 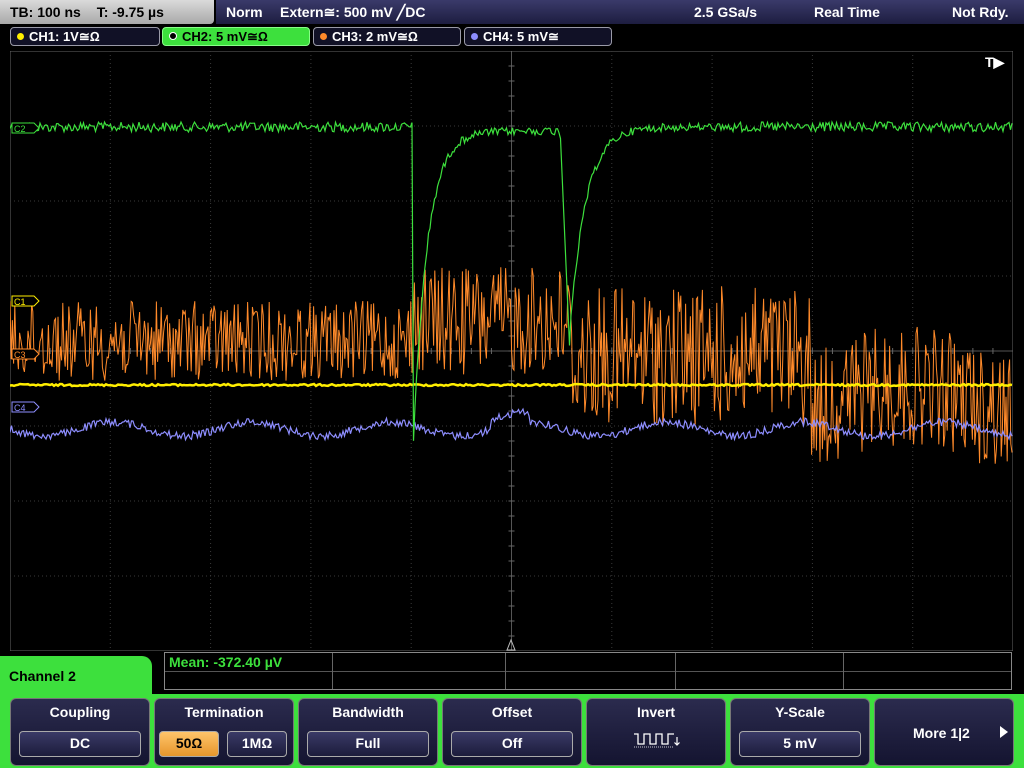 What do you see at coordinates (244, 12) in the screenshot?
I see `trigger-mode: Norm` at bounding box center [244, 12].